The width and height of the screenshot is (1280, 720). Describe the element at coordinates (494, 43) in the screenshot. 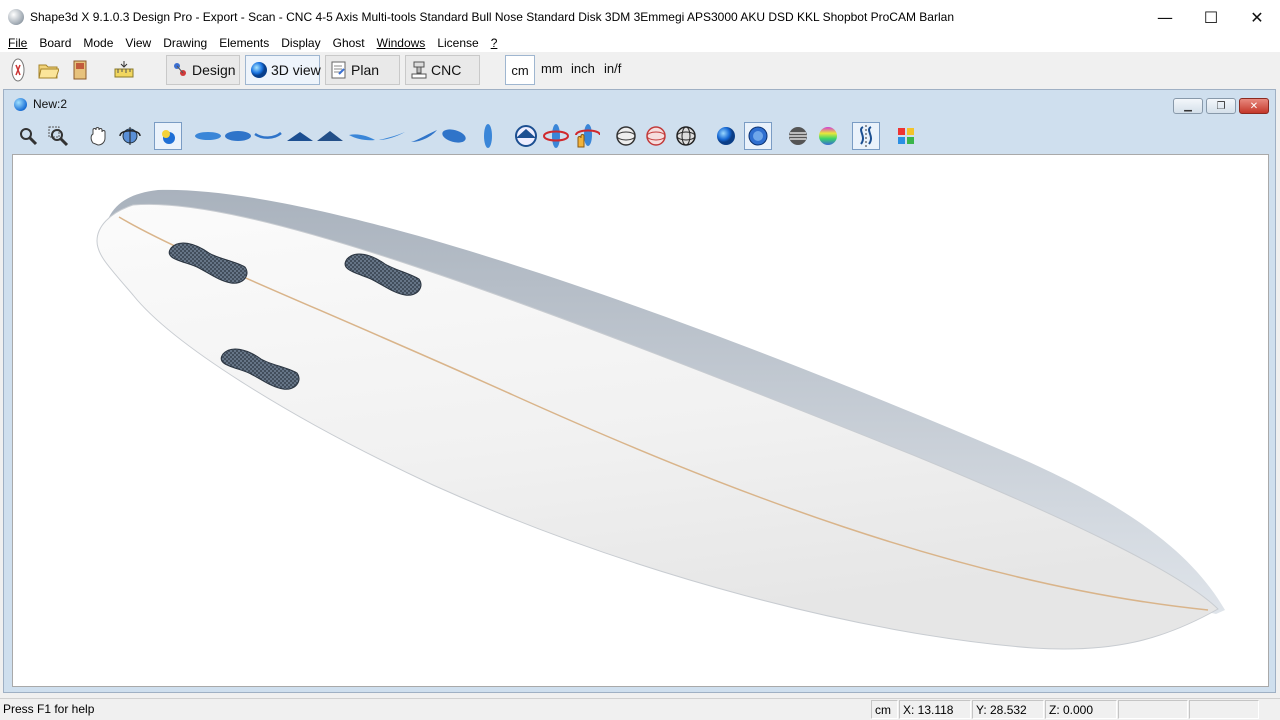

I see `menu-help: ?` at that location.